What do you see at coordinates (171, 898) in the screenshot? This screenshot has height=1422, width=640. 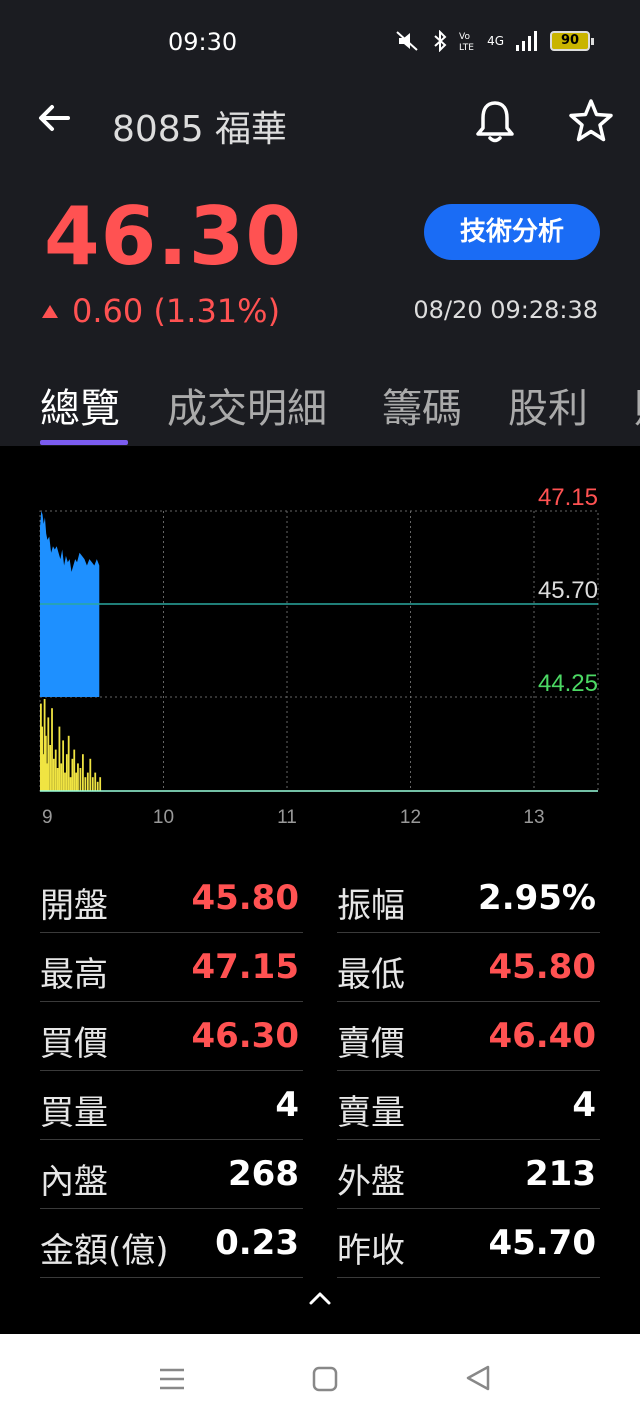 I see `stat-cell: 開盤 45.80` at bounding box center [171, 898].